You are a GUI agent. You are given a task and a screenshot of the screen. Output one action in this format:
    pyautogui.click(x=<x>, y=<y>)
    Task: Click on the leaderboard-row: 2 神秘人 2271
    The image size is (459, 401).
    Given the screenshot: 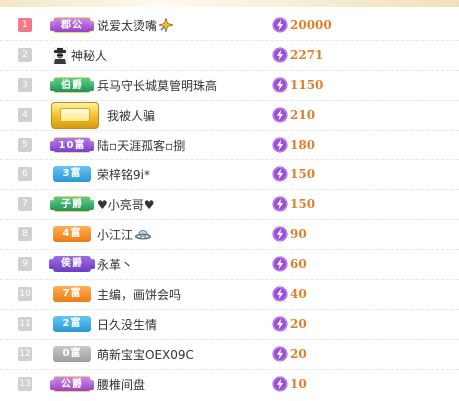 What is the action you would take?
    pyautogui.click(x=229, y=56)
    